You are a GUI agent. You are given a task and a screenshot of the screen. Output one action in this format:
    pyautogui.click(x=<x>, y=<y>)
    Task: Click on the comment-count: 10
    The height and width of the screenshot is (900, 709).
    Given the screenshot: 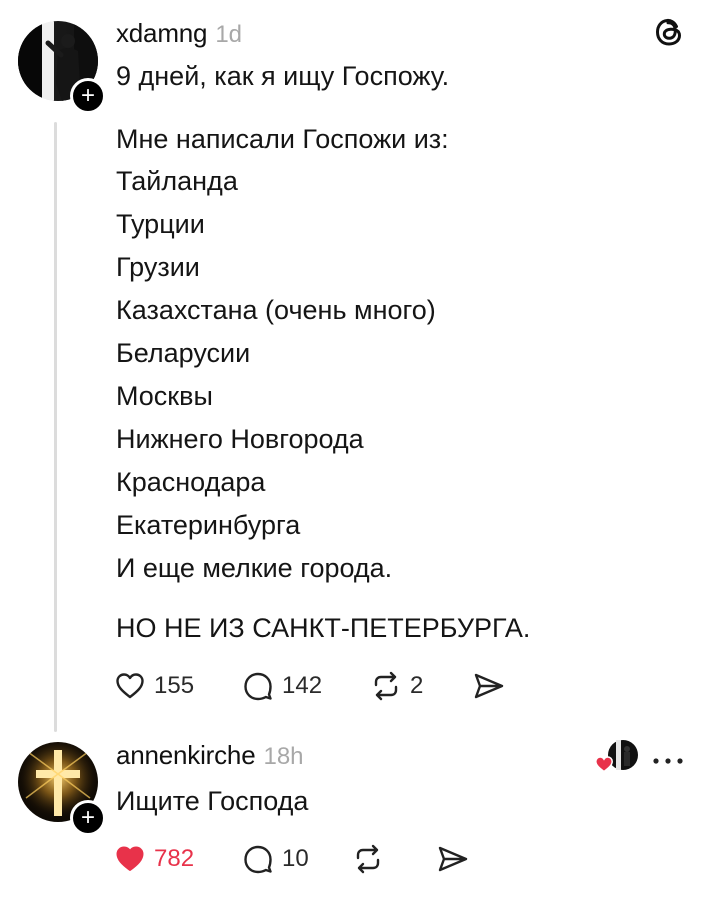 What is the action you would take?
    pyautogui.click(x=295, y=858)
    